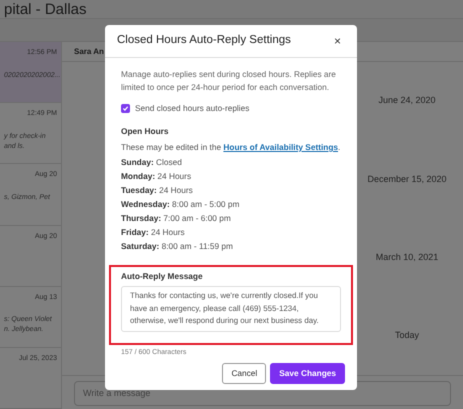 The image size is (463, 409). Describe the element at coordinates (152, 162) in the screenshot. I see `hours-row-text: Sunday: Closed` at that location.